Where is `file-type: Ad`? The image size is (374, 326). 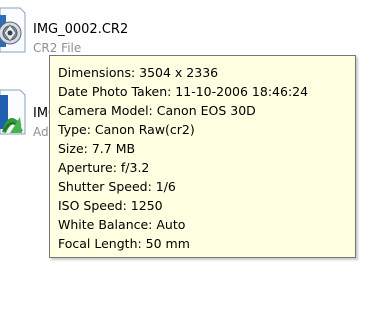
file-type: Ad is located at coordinates (41, 132).